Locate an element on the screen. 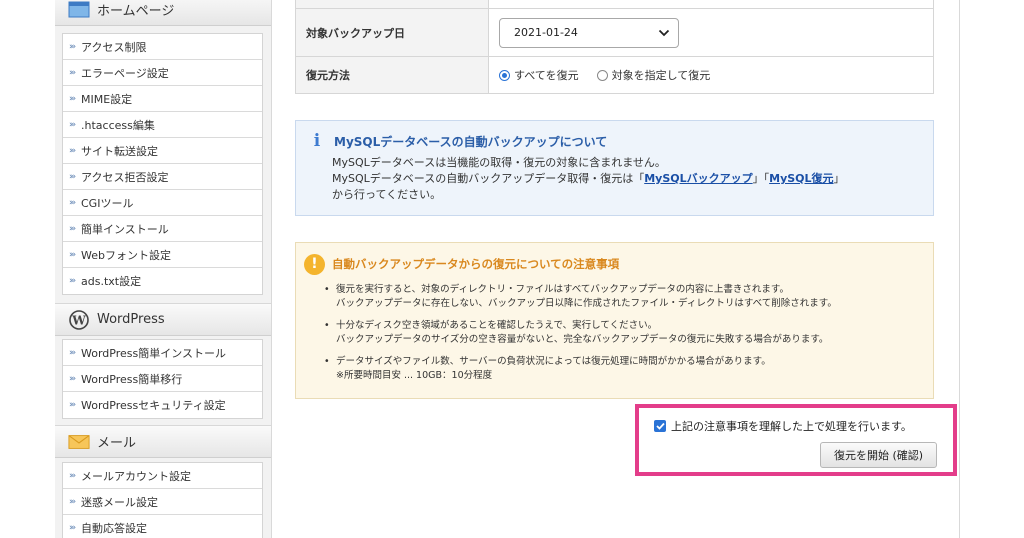 This screenshot has height=538, width=1024. radio-button is located at coordinates (602, 75).